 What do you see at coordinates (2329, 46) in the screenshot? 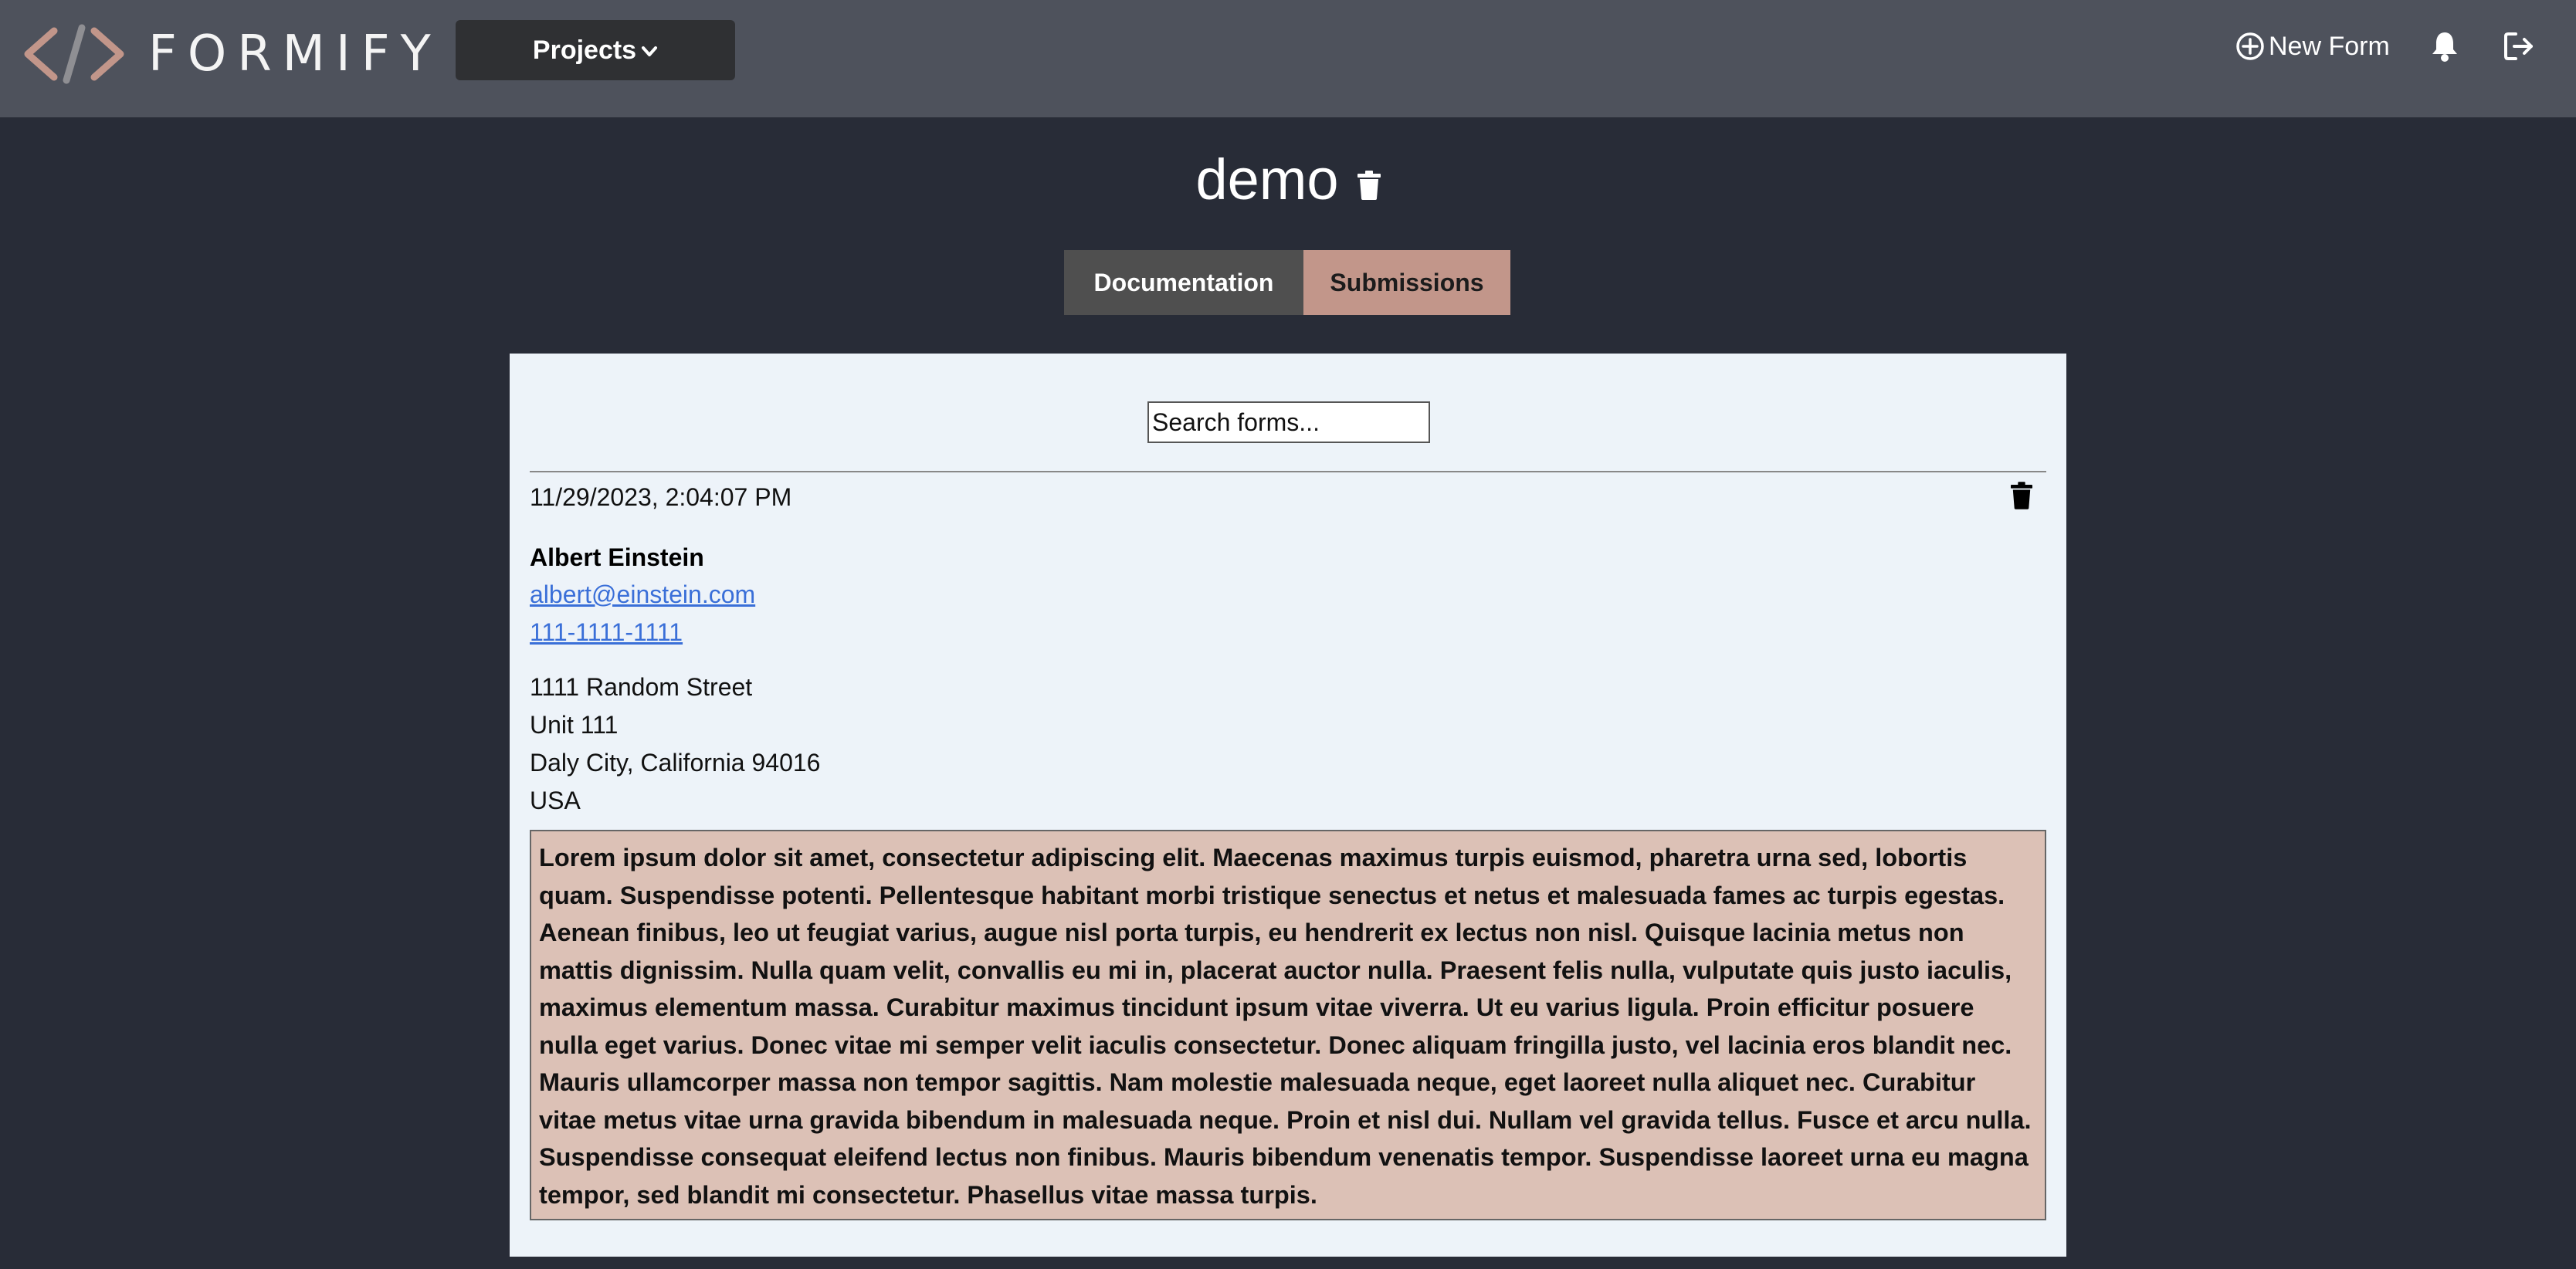
I see `new-form-label: New Form` at bounding box center [2329, 46].